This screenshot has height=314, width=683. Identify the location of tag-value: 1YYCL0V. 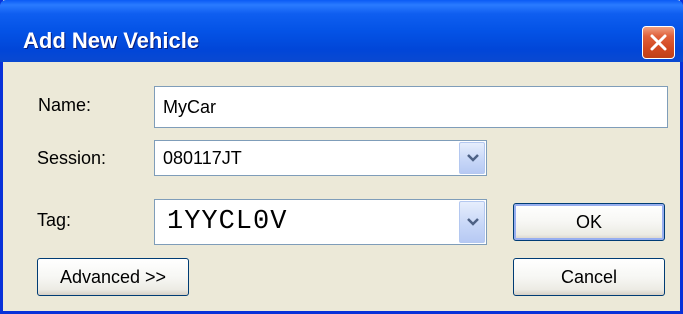
(227, 222).